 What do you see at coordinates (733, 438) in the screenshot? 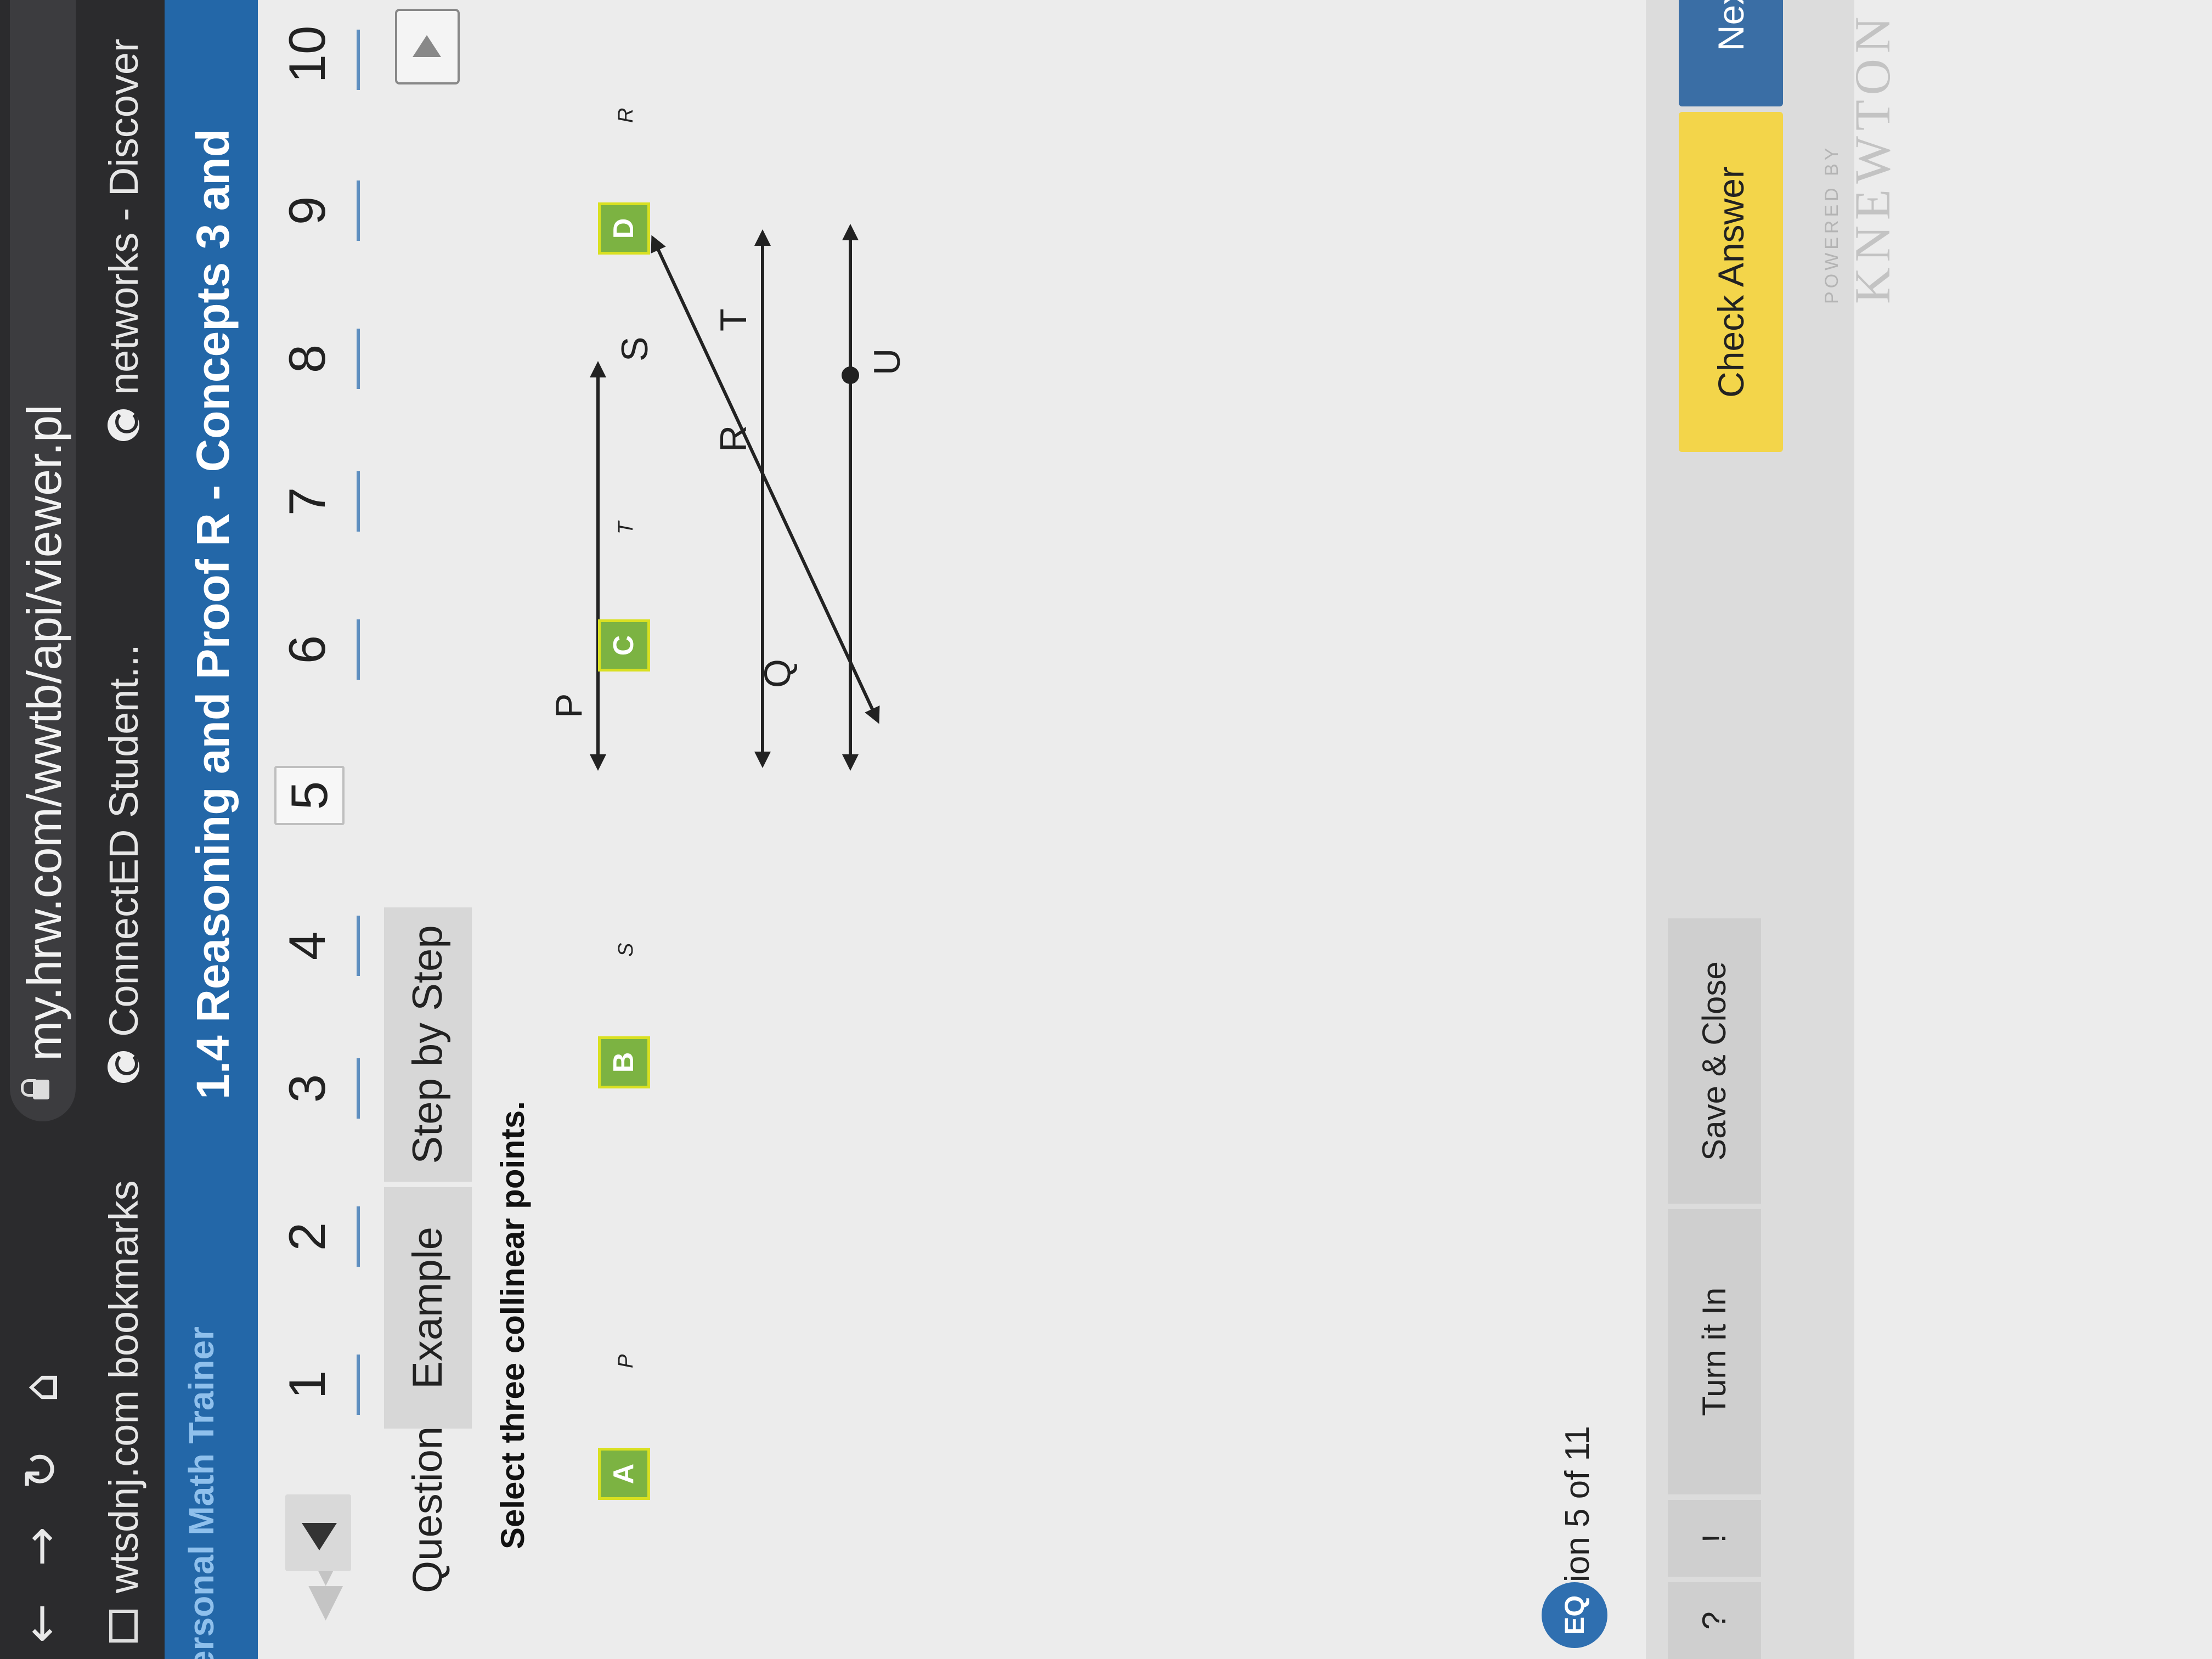
I see `point-label-r: R` at bounding box center [733, 438].